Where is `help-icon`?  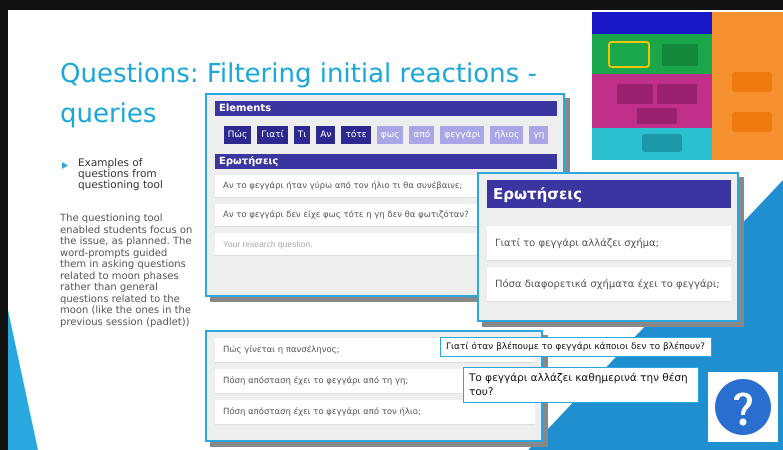 help-icon is located at coordinates (743, 407).